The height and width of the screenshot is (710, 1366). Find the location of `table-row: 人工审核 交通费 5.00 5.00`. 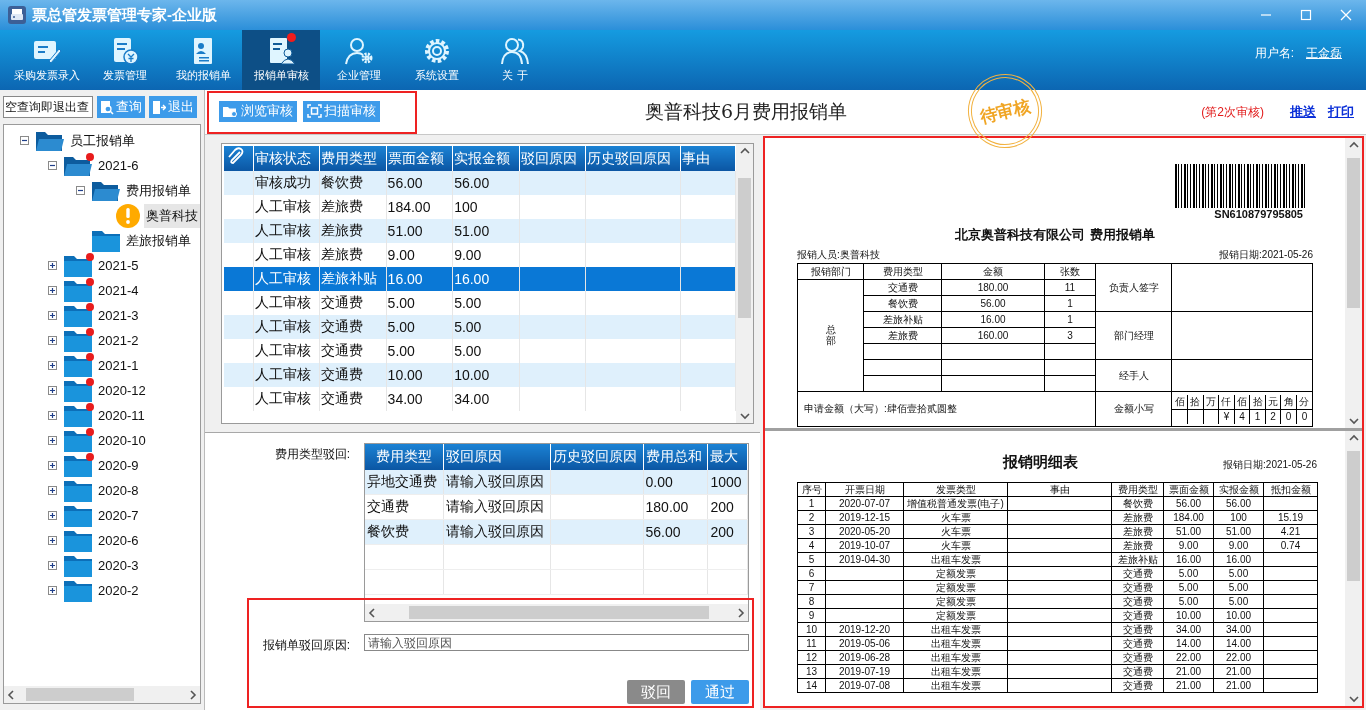

table-row: 人工审核 交通费 5.00 5.00 is located at coordinates (480, 327).